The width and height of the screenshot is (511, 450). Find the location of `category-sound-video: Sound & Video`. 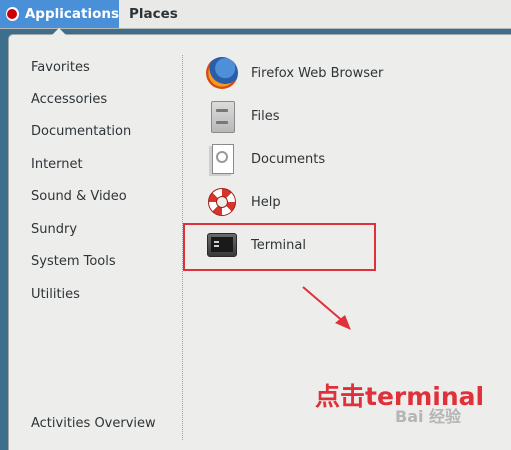

category-sound-video: Sound & Video is located at coordinates (79, 196).